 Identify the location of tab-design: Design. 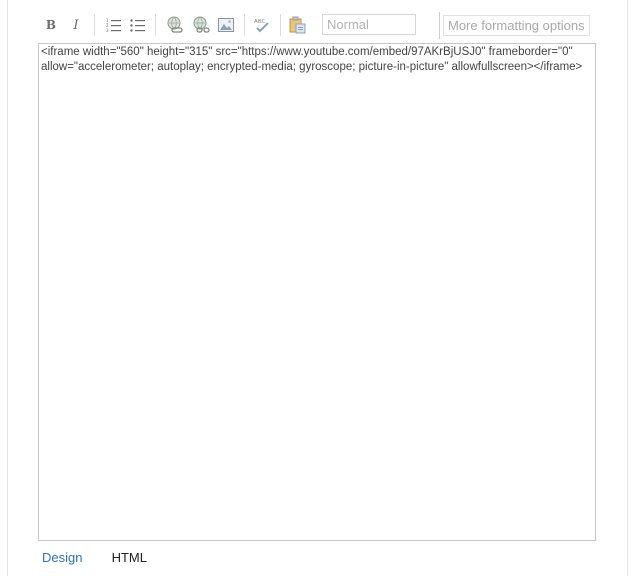
(62, 557).